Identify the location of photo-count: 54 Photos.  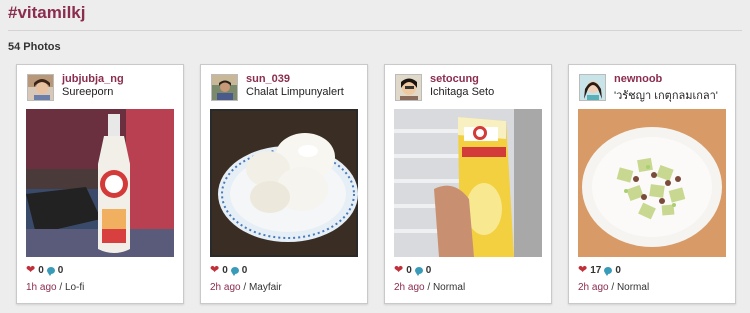
(34, 47).